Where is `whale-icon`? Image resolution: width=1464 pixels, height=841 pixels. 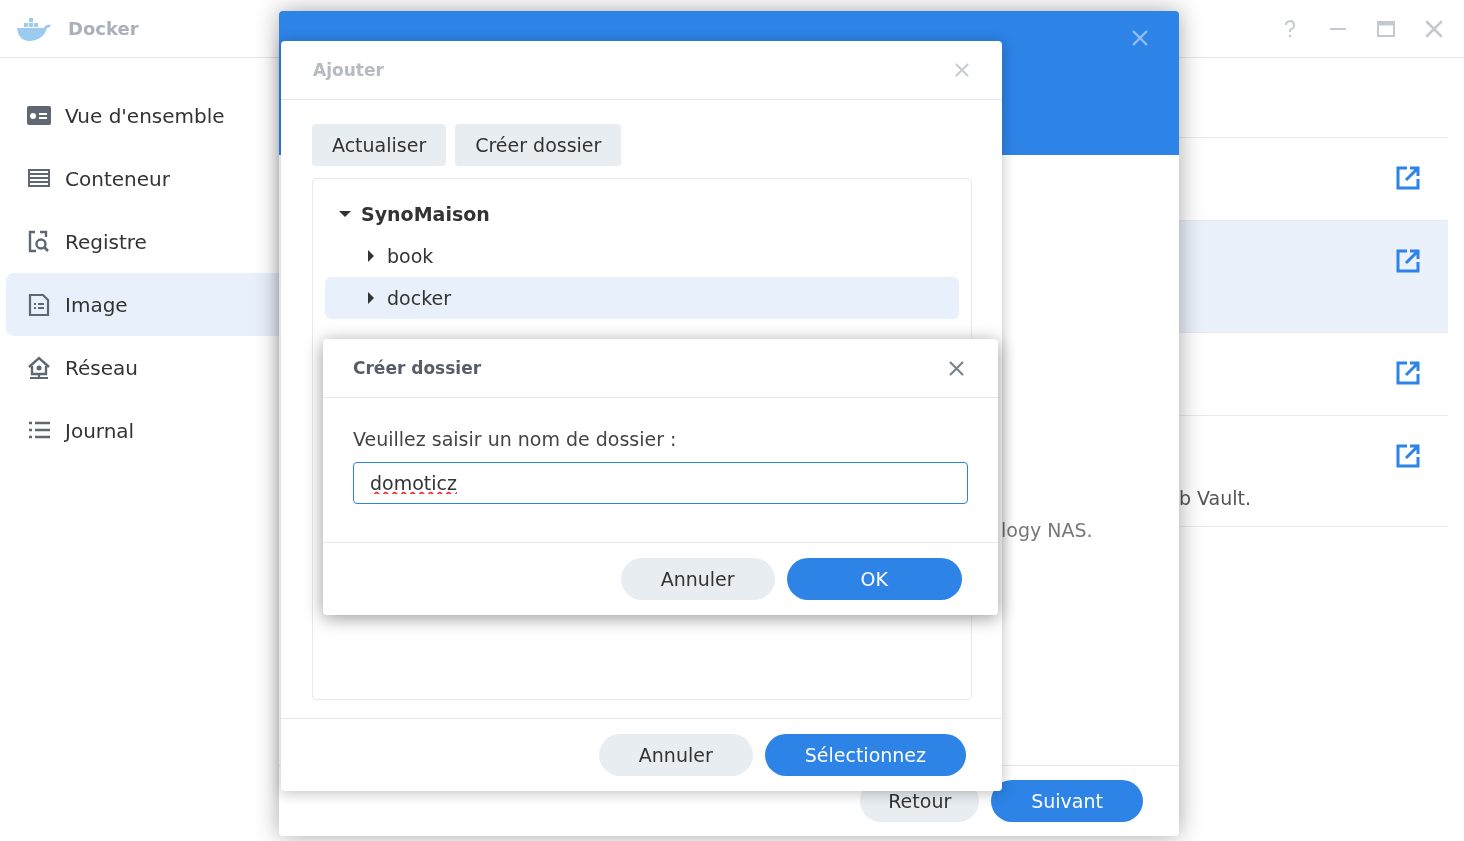 whale-icon is located at coordinates (34, 28).